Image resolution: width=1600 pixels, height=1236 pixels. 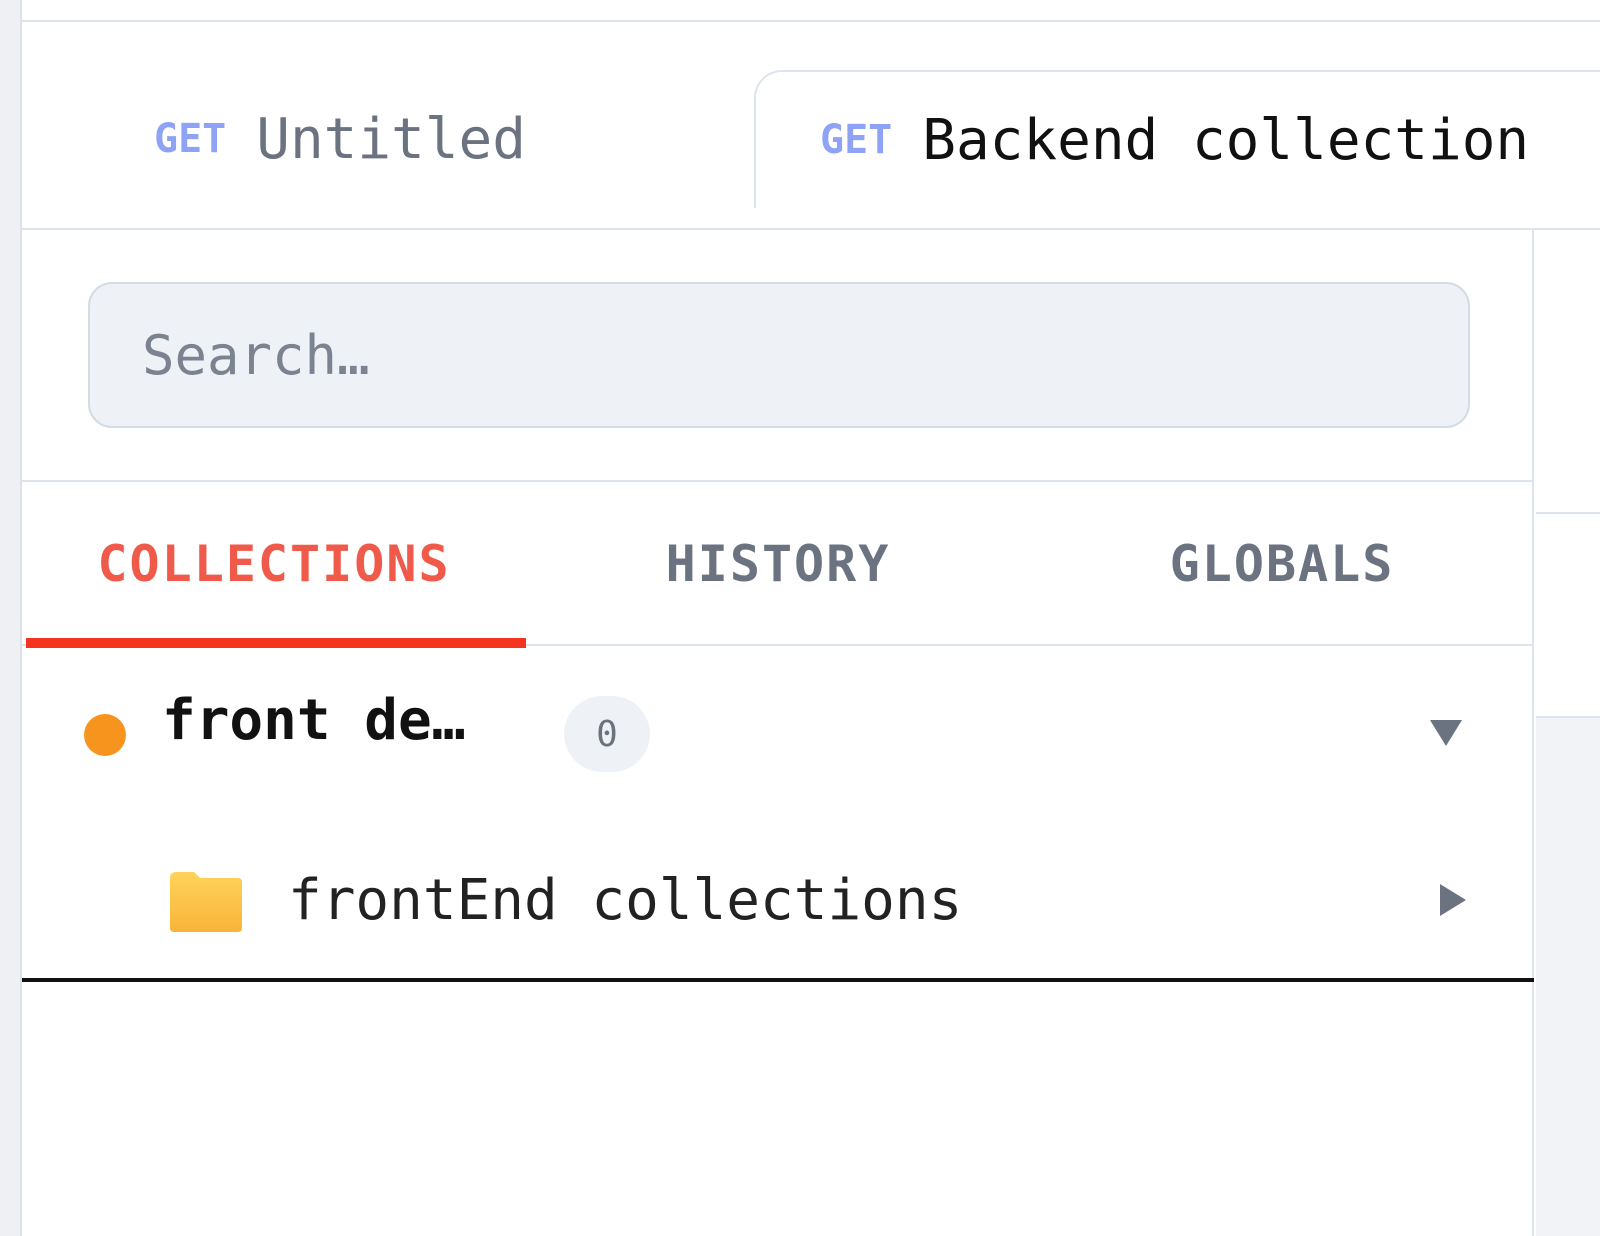 What do you see at coordinates (1568, 977) in the screenshot?
I see `right-pane-background` at bounding box center [1568, 977].